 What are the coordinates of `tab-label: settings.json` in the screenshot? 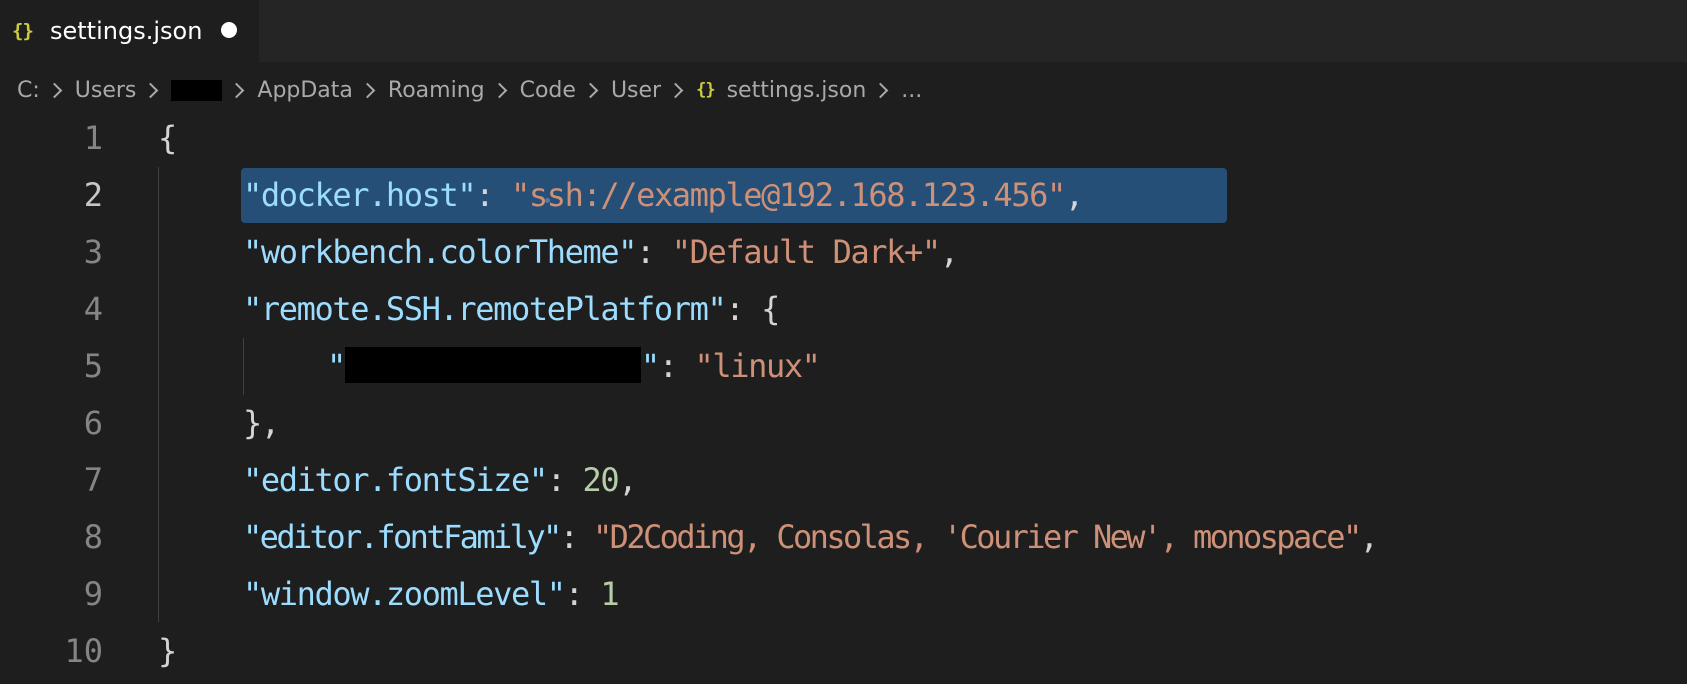 It's located at (126, 31).